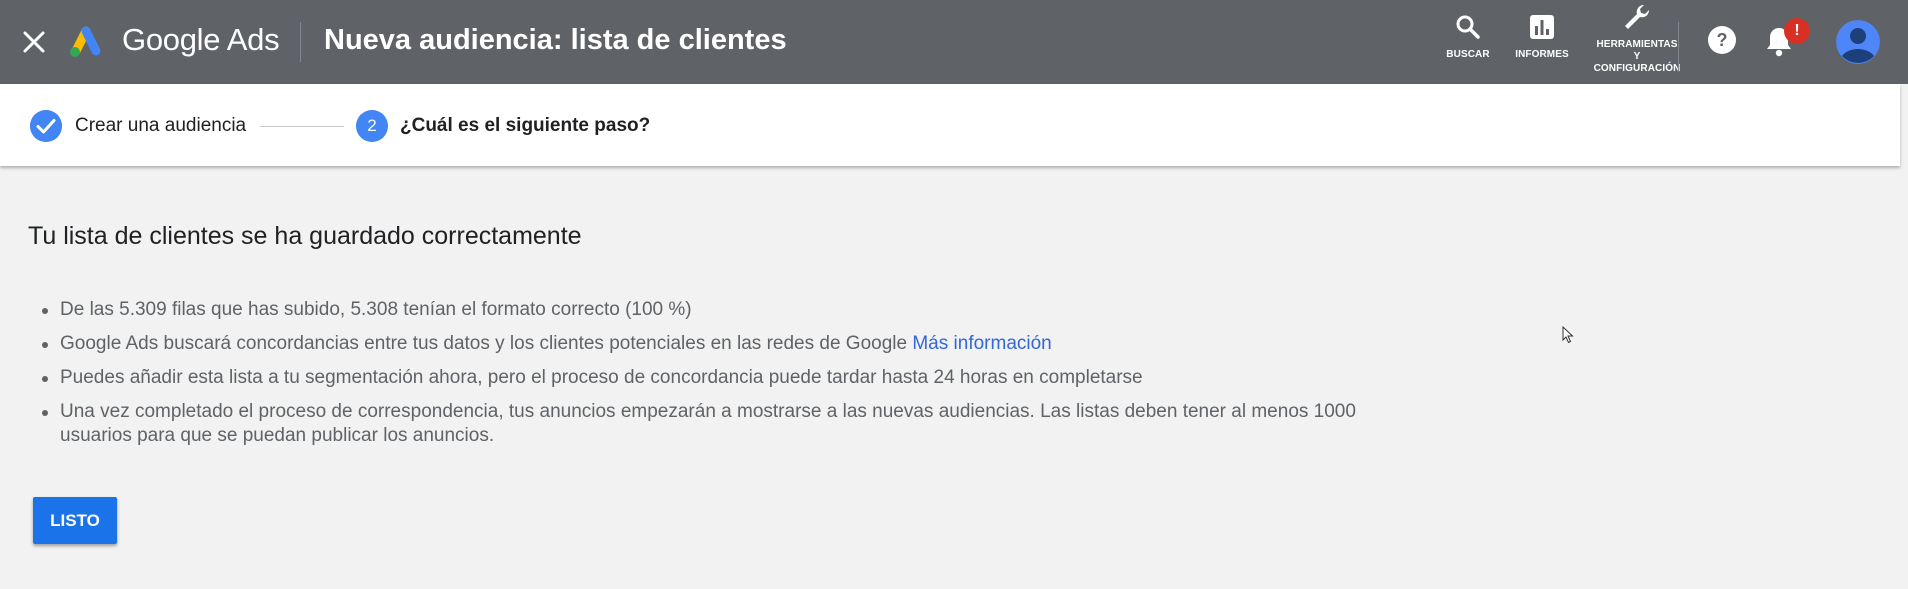  Describe the element at coordinates (981, 343) in the screenshot. I see `more-info-link: Más información` at that location.